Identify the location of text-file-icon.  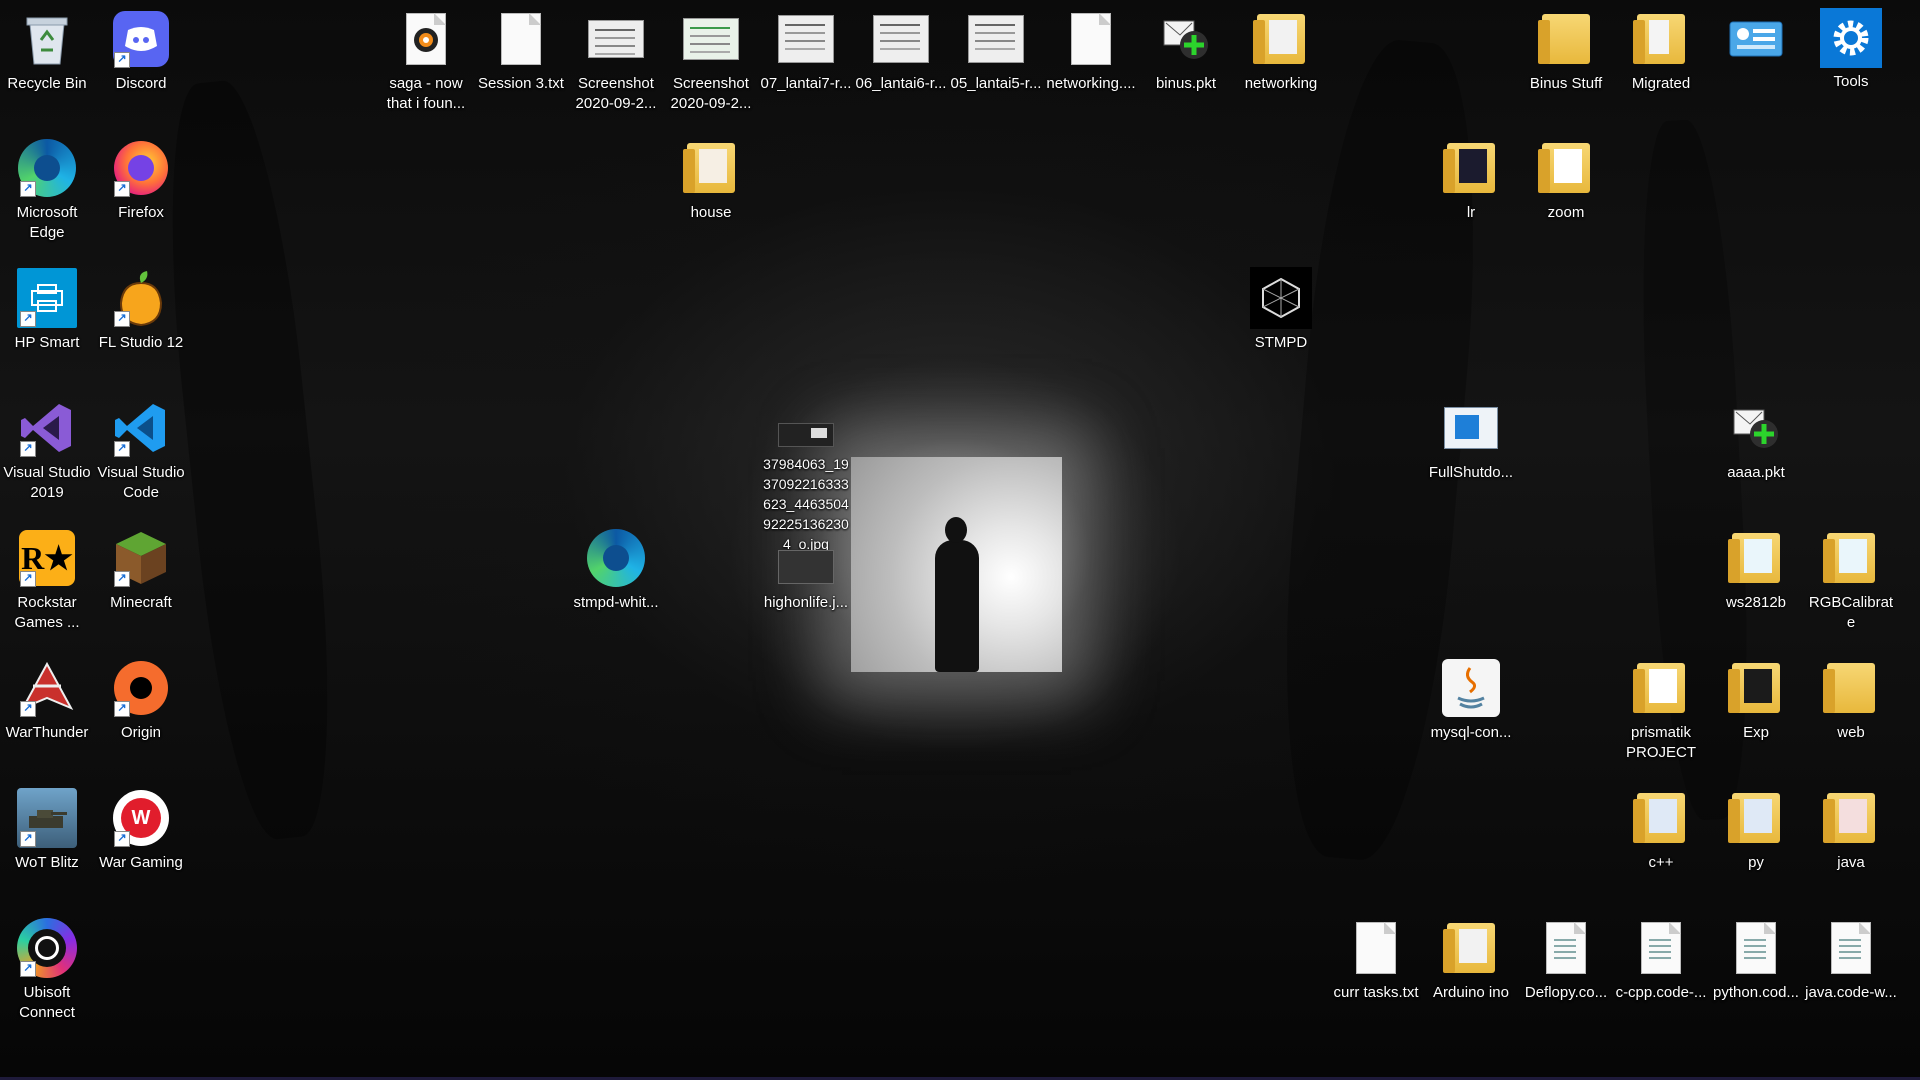
(1376, 948).